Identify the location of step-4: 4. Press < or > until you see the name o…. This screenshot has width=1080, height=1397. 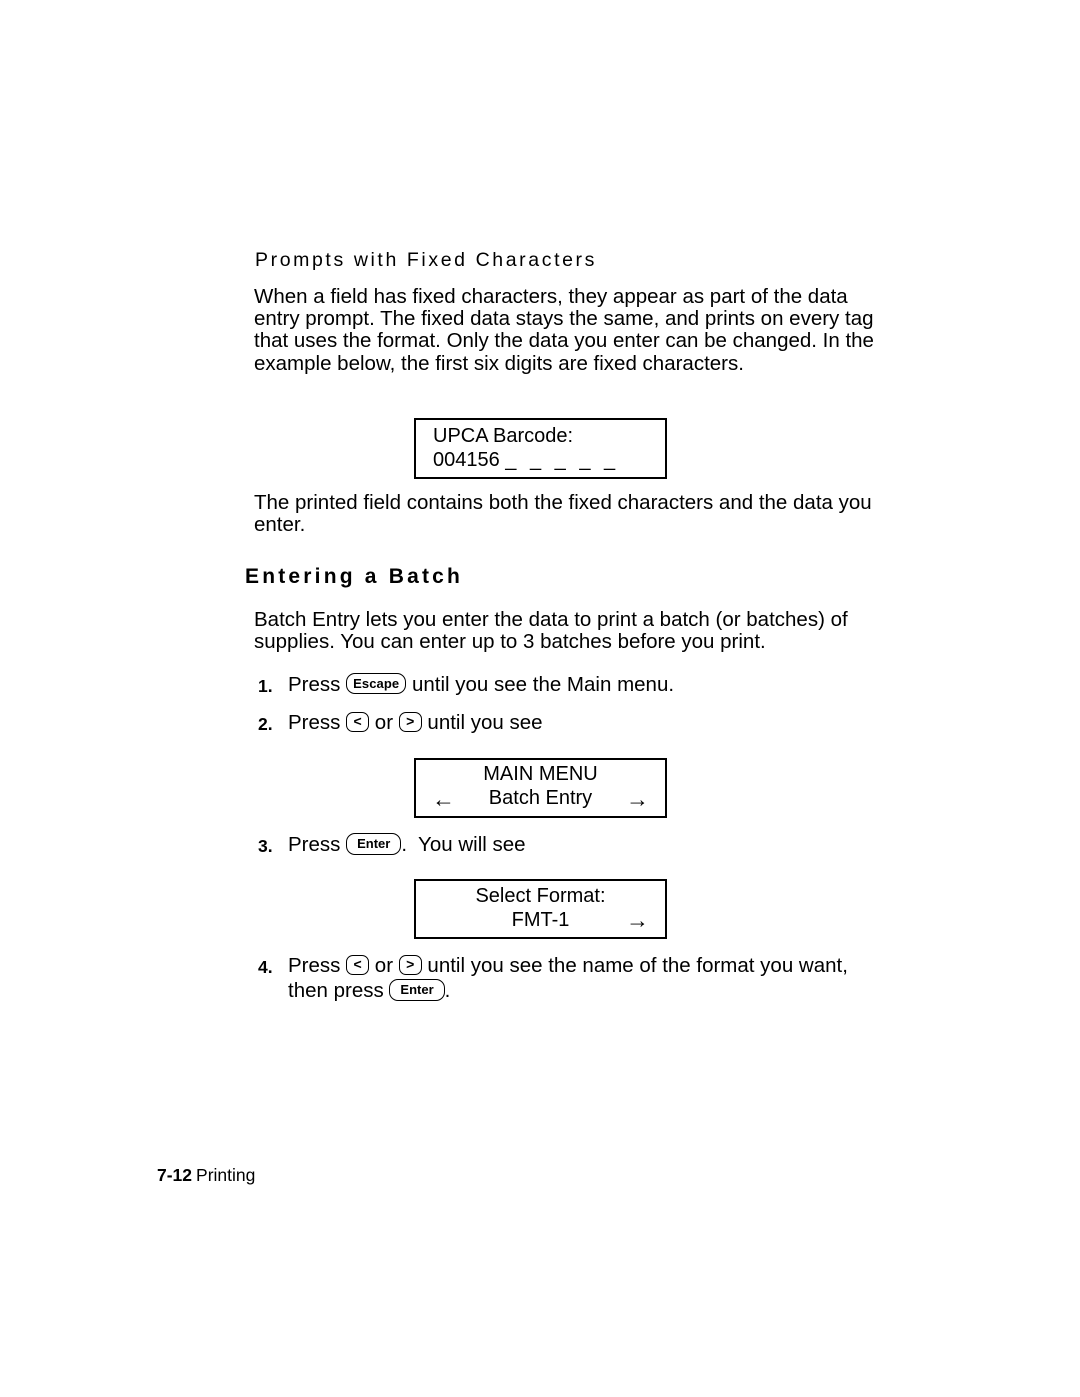
(553, 978).